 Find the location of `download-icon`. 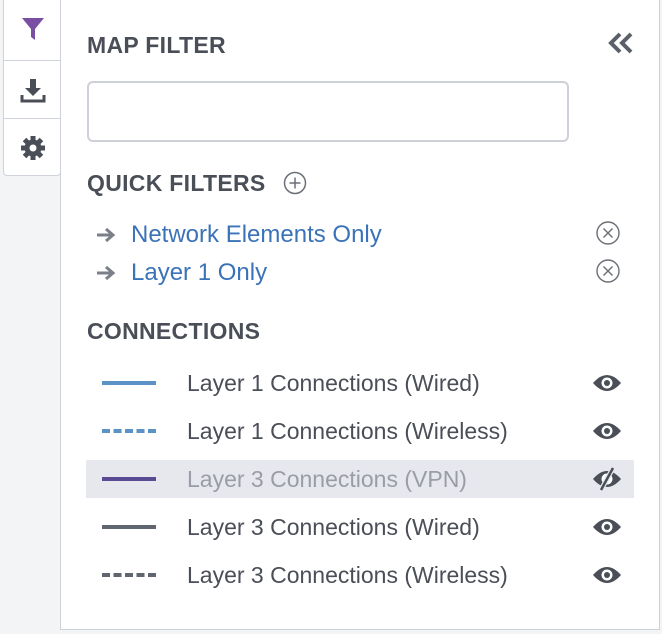

download-icon is located at coordinates (32, 90).